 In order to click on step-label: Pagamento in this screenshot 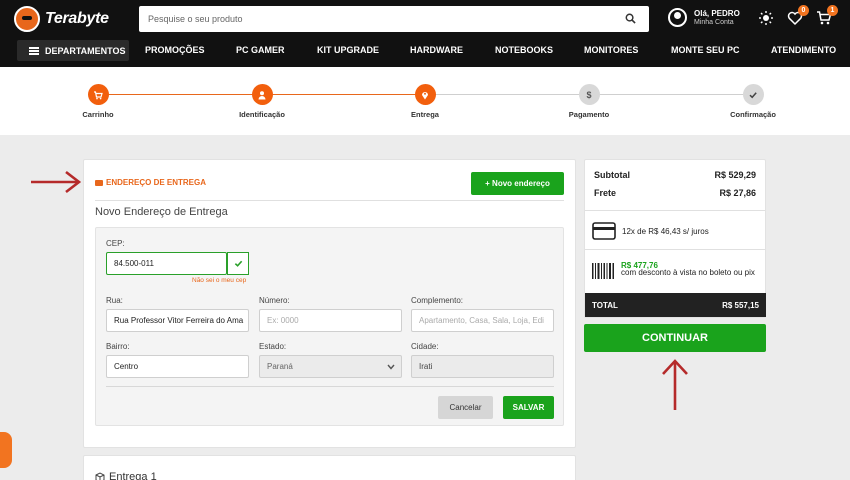, I will do `click(589, 114)`.